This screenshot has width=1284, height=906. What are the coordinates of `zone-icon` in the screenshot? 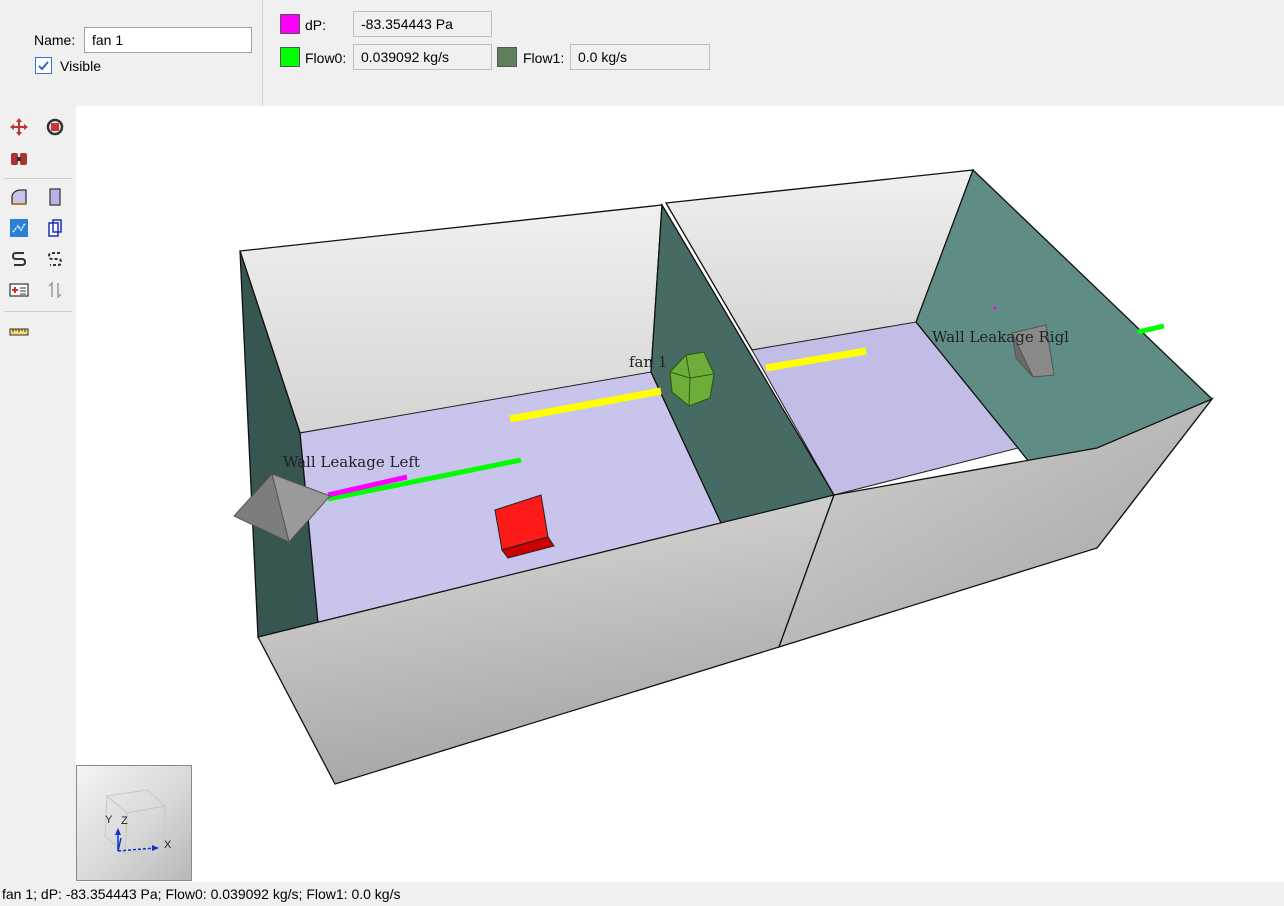 It's located at (19, 197).